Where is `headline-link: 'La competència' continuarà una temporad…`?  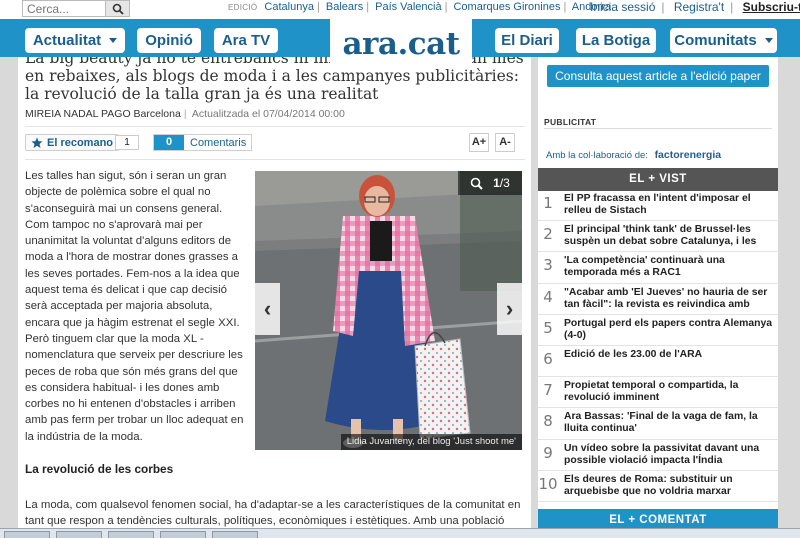
headline-link: 'La competència' continuarà una temporad… is located at coordinates (670, 267).